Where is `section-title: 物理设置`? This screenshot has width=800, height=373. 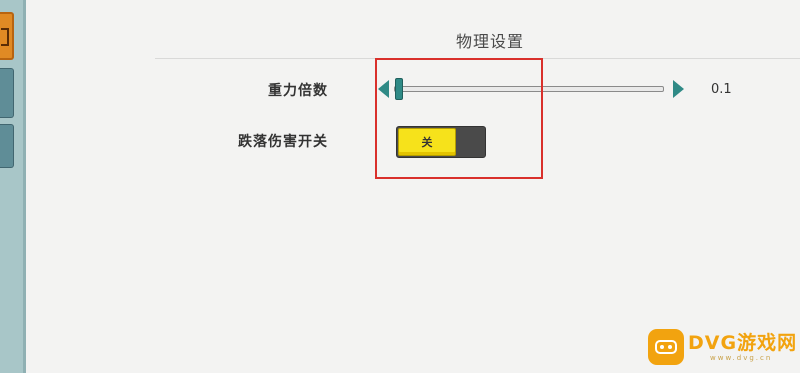 section-title: 物理设置 is located at coordinates (489, 41).